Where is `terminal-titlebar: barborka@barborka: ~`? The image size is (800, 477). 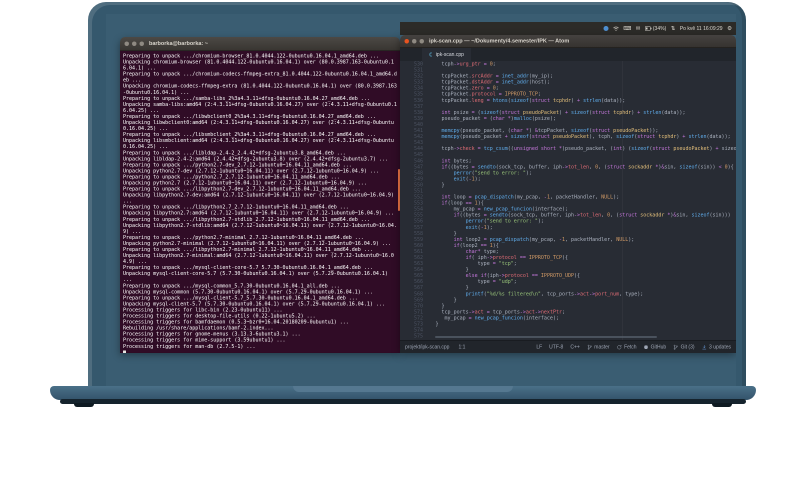
terminal-titlebar: barborka@barborka: ~ is located at coordinates (260, 44).